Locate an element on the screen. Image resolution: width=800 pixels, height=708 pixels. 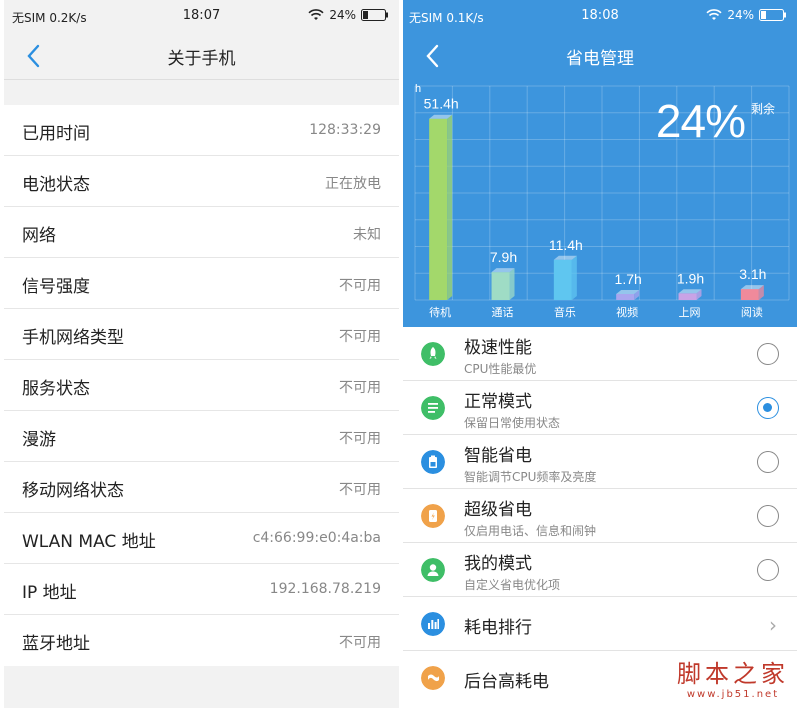
row-label: IP 地址 is located at coordinates (49, 593).